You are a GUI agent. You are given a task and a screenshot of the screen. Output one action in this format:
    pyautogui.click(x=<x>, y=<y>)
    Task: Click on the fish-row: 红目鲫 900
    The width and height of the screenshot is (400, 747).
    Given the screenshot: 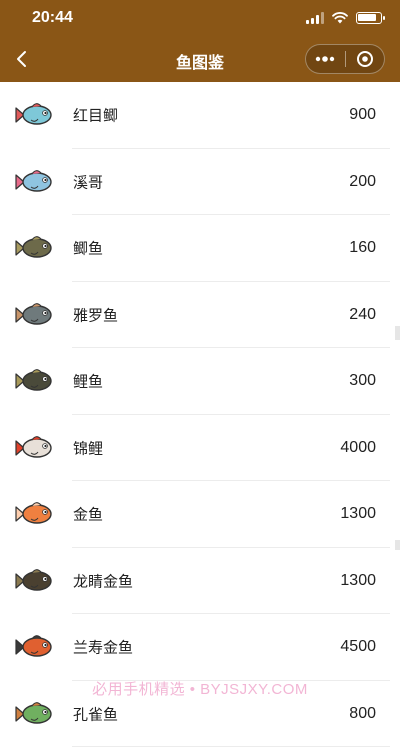 What is the action you would take?
    pyautogui.click(x=200, y=115)
    